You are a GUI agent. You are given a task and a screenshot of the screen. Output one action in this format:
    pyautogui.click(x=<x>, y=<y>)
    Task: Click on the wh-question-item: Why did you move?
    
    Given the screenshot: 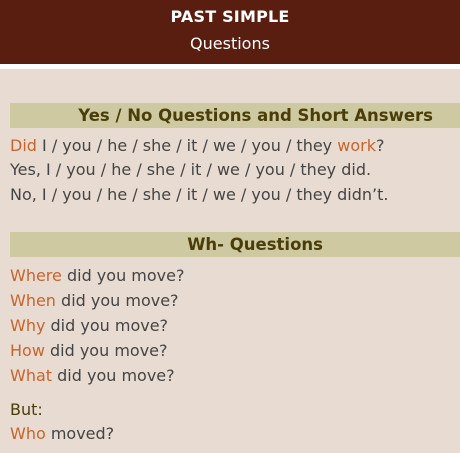 What is the action you would take?
    pyautogui.click(x=89, y=326)
    